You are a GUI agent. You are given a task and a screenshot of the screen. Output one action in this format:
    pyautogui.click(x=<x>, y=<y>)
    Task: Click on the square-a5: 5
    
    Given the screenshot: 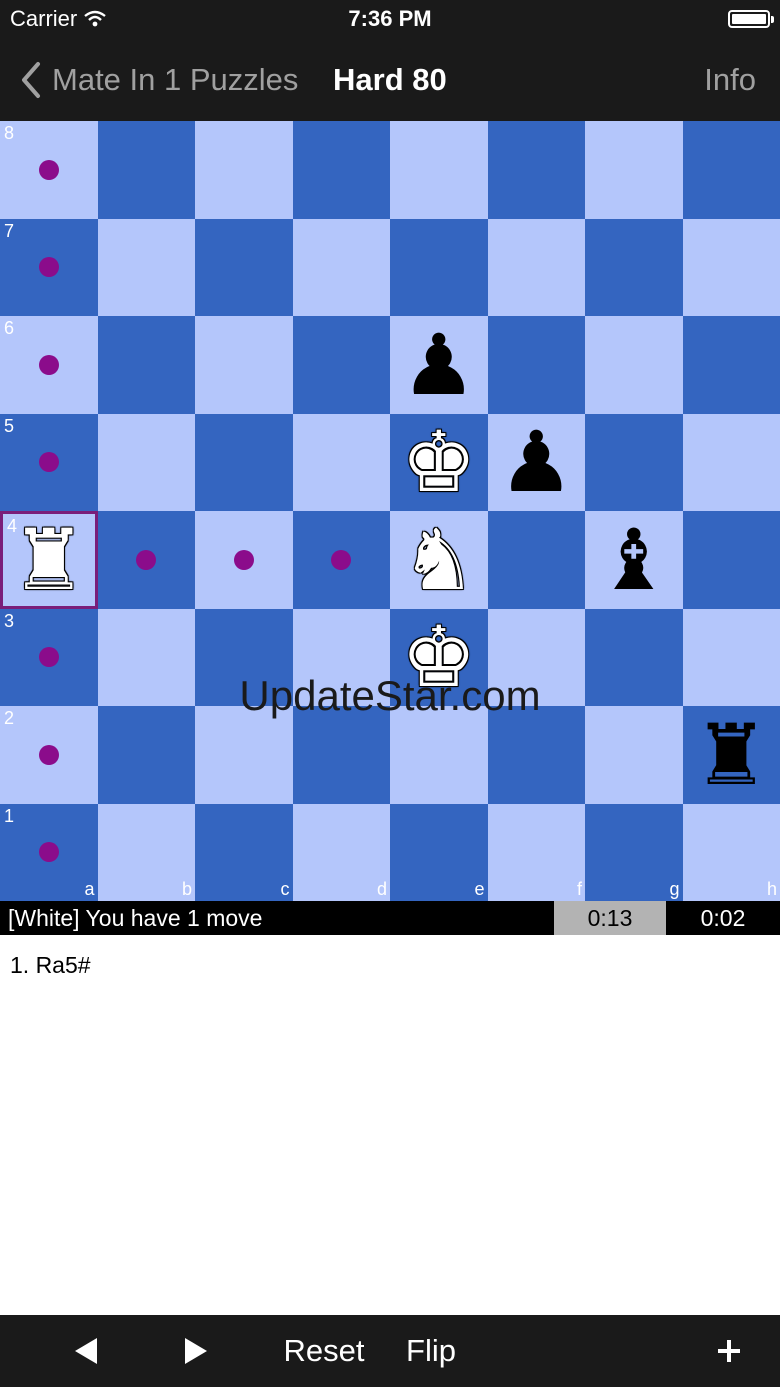 What is the action you would take?
    pyautogui.click(x=49, y=462)
    